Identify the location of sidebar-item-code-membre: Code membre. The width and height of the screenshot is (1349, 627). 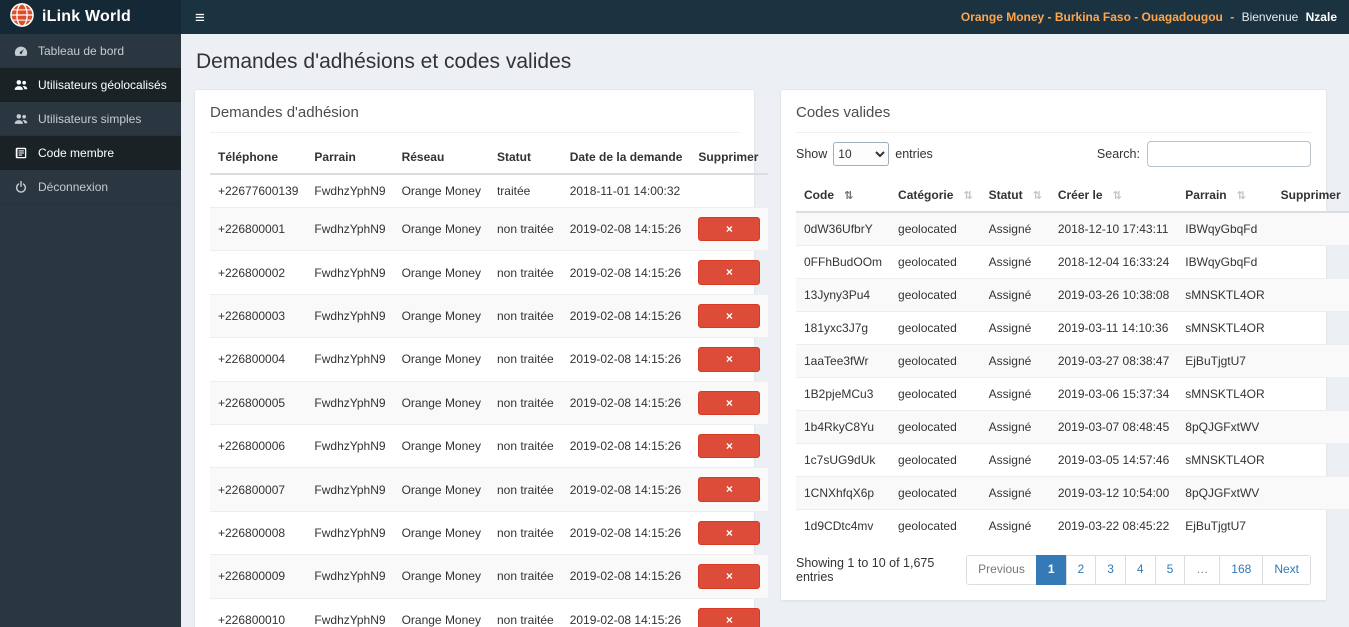
(90, 153).